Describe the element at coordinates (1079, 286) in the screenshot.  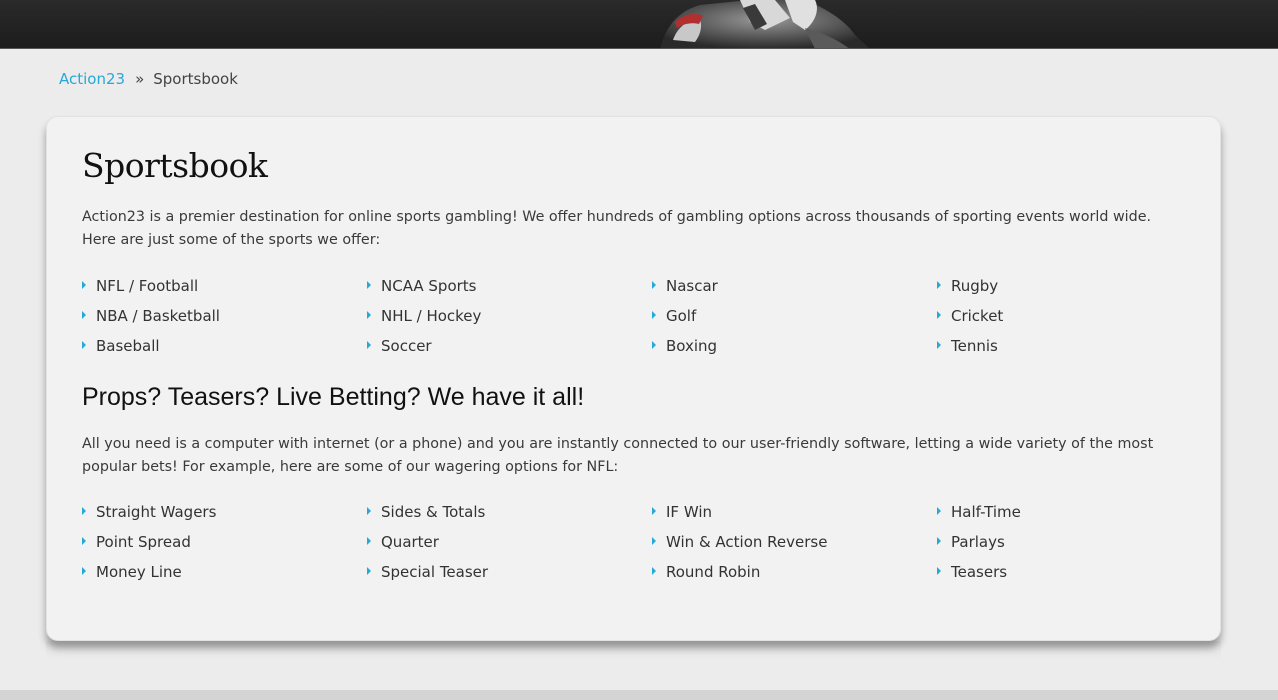
I see `sport-list-item: Rugby` at that location.